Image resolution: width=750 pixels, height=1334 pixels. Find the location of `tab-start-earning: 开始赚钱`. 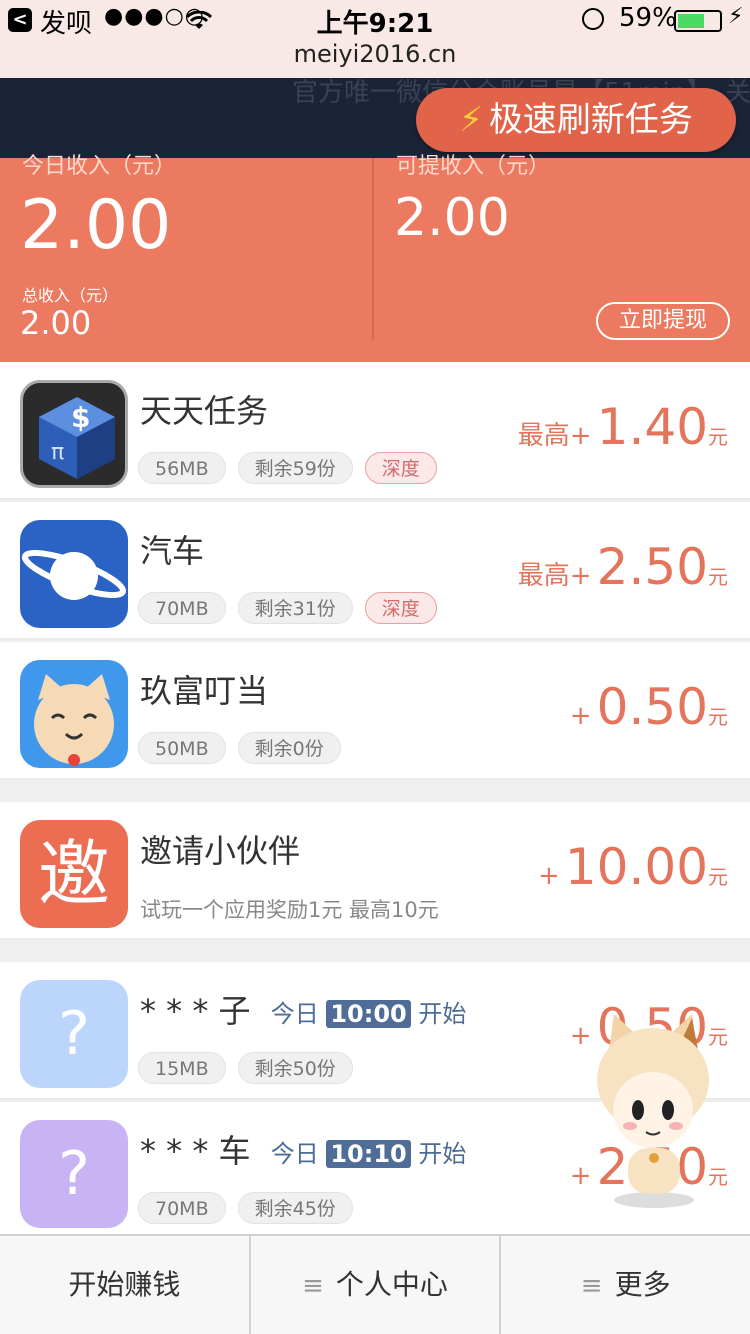

tab-start-earning: 开始赚钱 is located at coordinates (125, 1285).